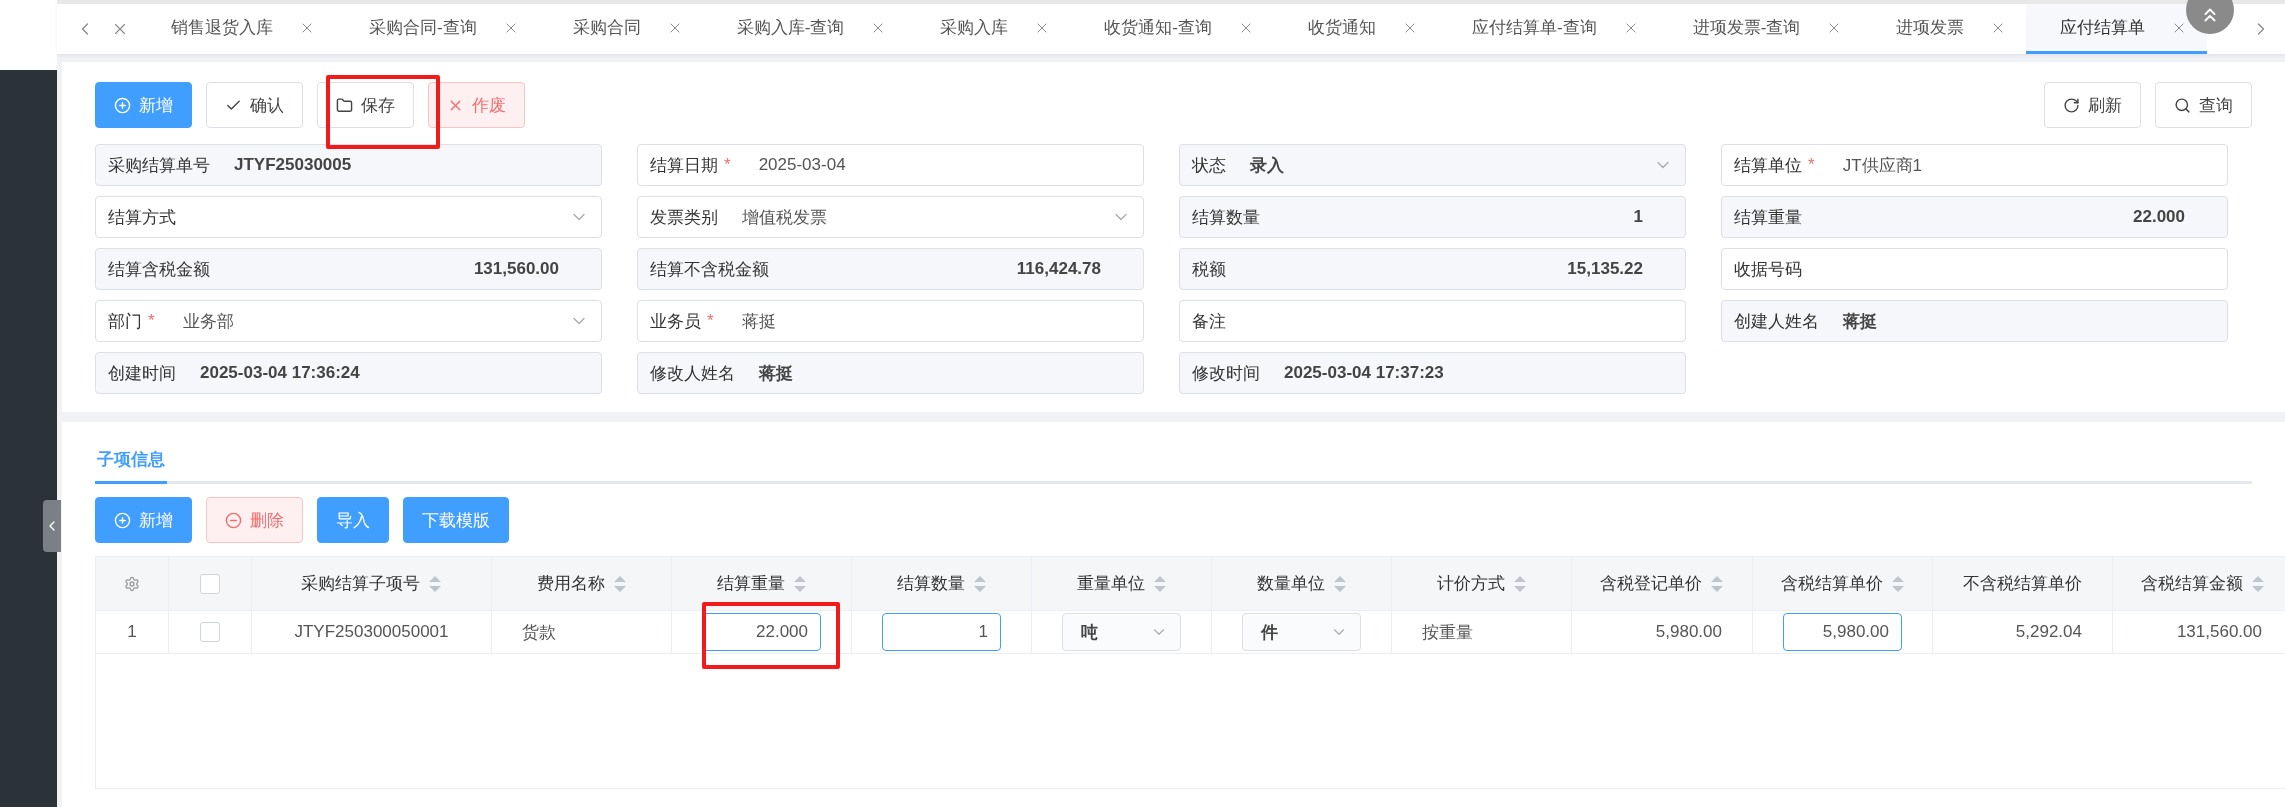 The width and height of the screenshot is (2285, 807). I want to click on page-tab: 采购入库-查询, so click(804, 29).